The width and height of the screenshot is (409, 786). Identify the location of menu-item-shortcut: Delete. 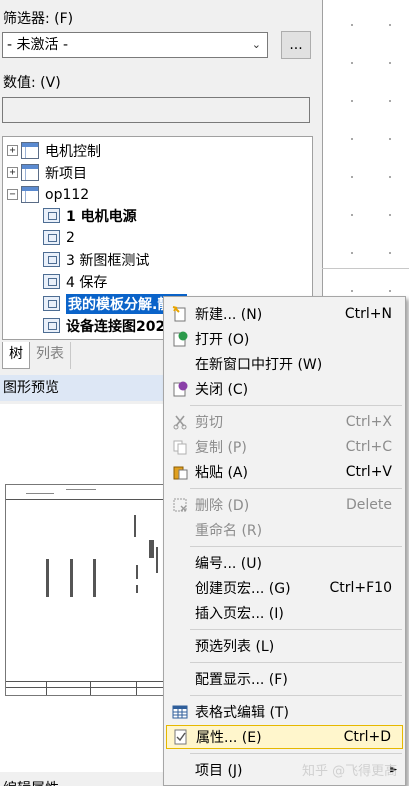
(369, 505).